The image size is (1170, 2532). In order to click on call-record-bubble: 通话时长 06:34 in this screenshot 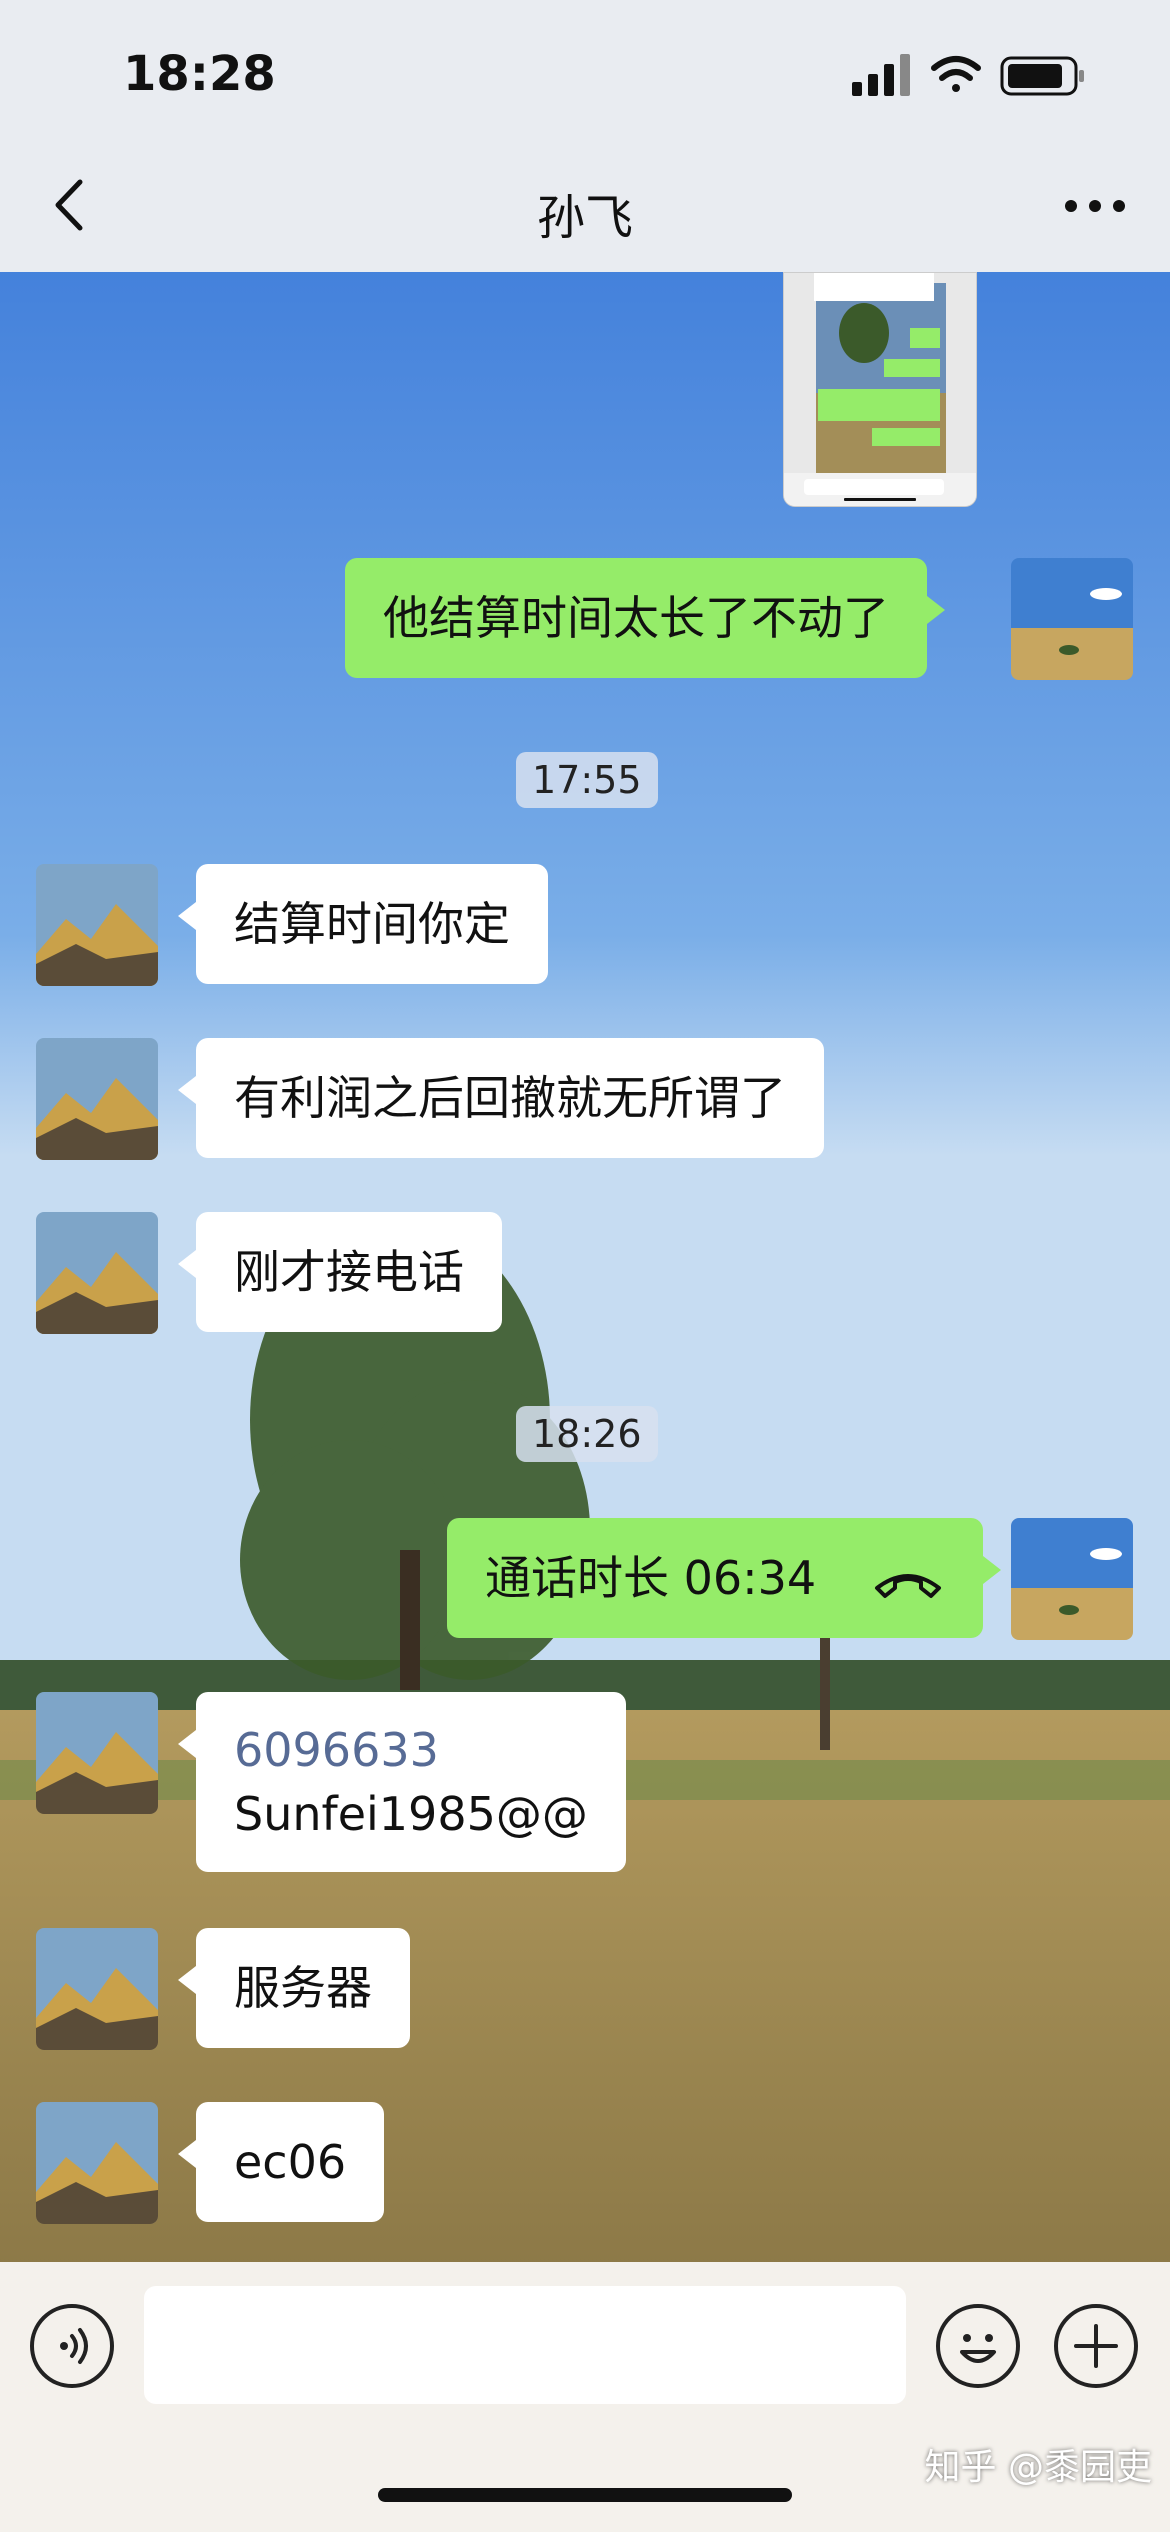, I will do `click(724, 1578)`.